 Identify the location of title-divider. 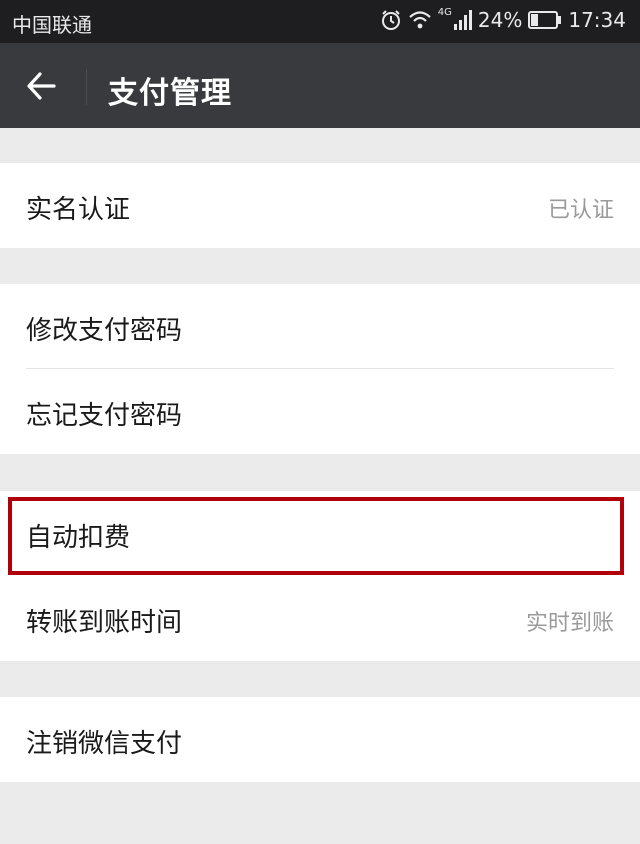
(86, 87).